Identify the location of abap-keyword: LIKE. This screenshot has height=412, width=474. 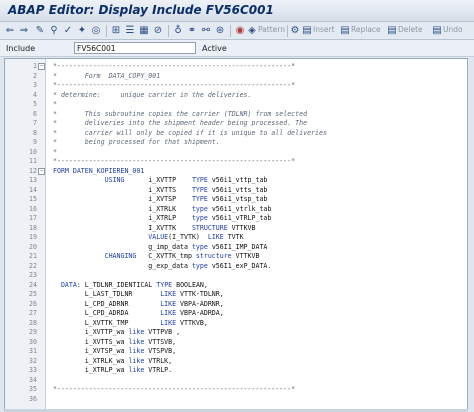
(215, 237).